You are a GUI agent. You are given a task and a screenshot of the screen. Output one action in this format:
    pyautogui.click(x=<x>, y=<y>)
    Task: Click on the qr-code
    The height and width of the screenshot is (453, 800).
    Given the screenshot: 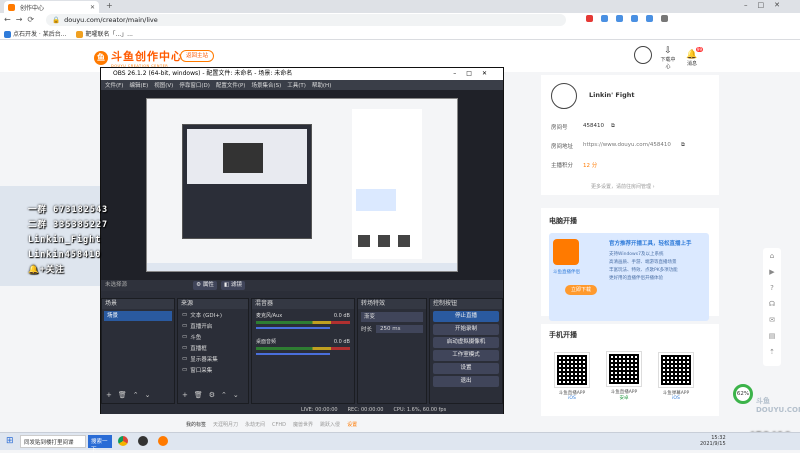 What is the action you would take?
    pyautogui.click(x=676, y=369)
    